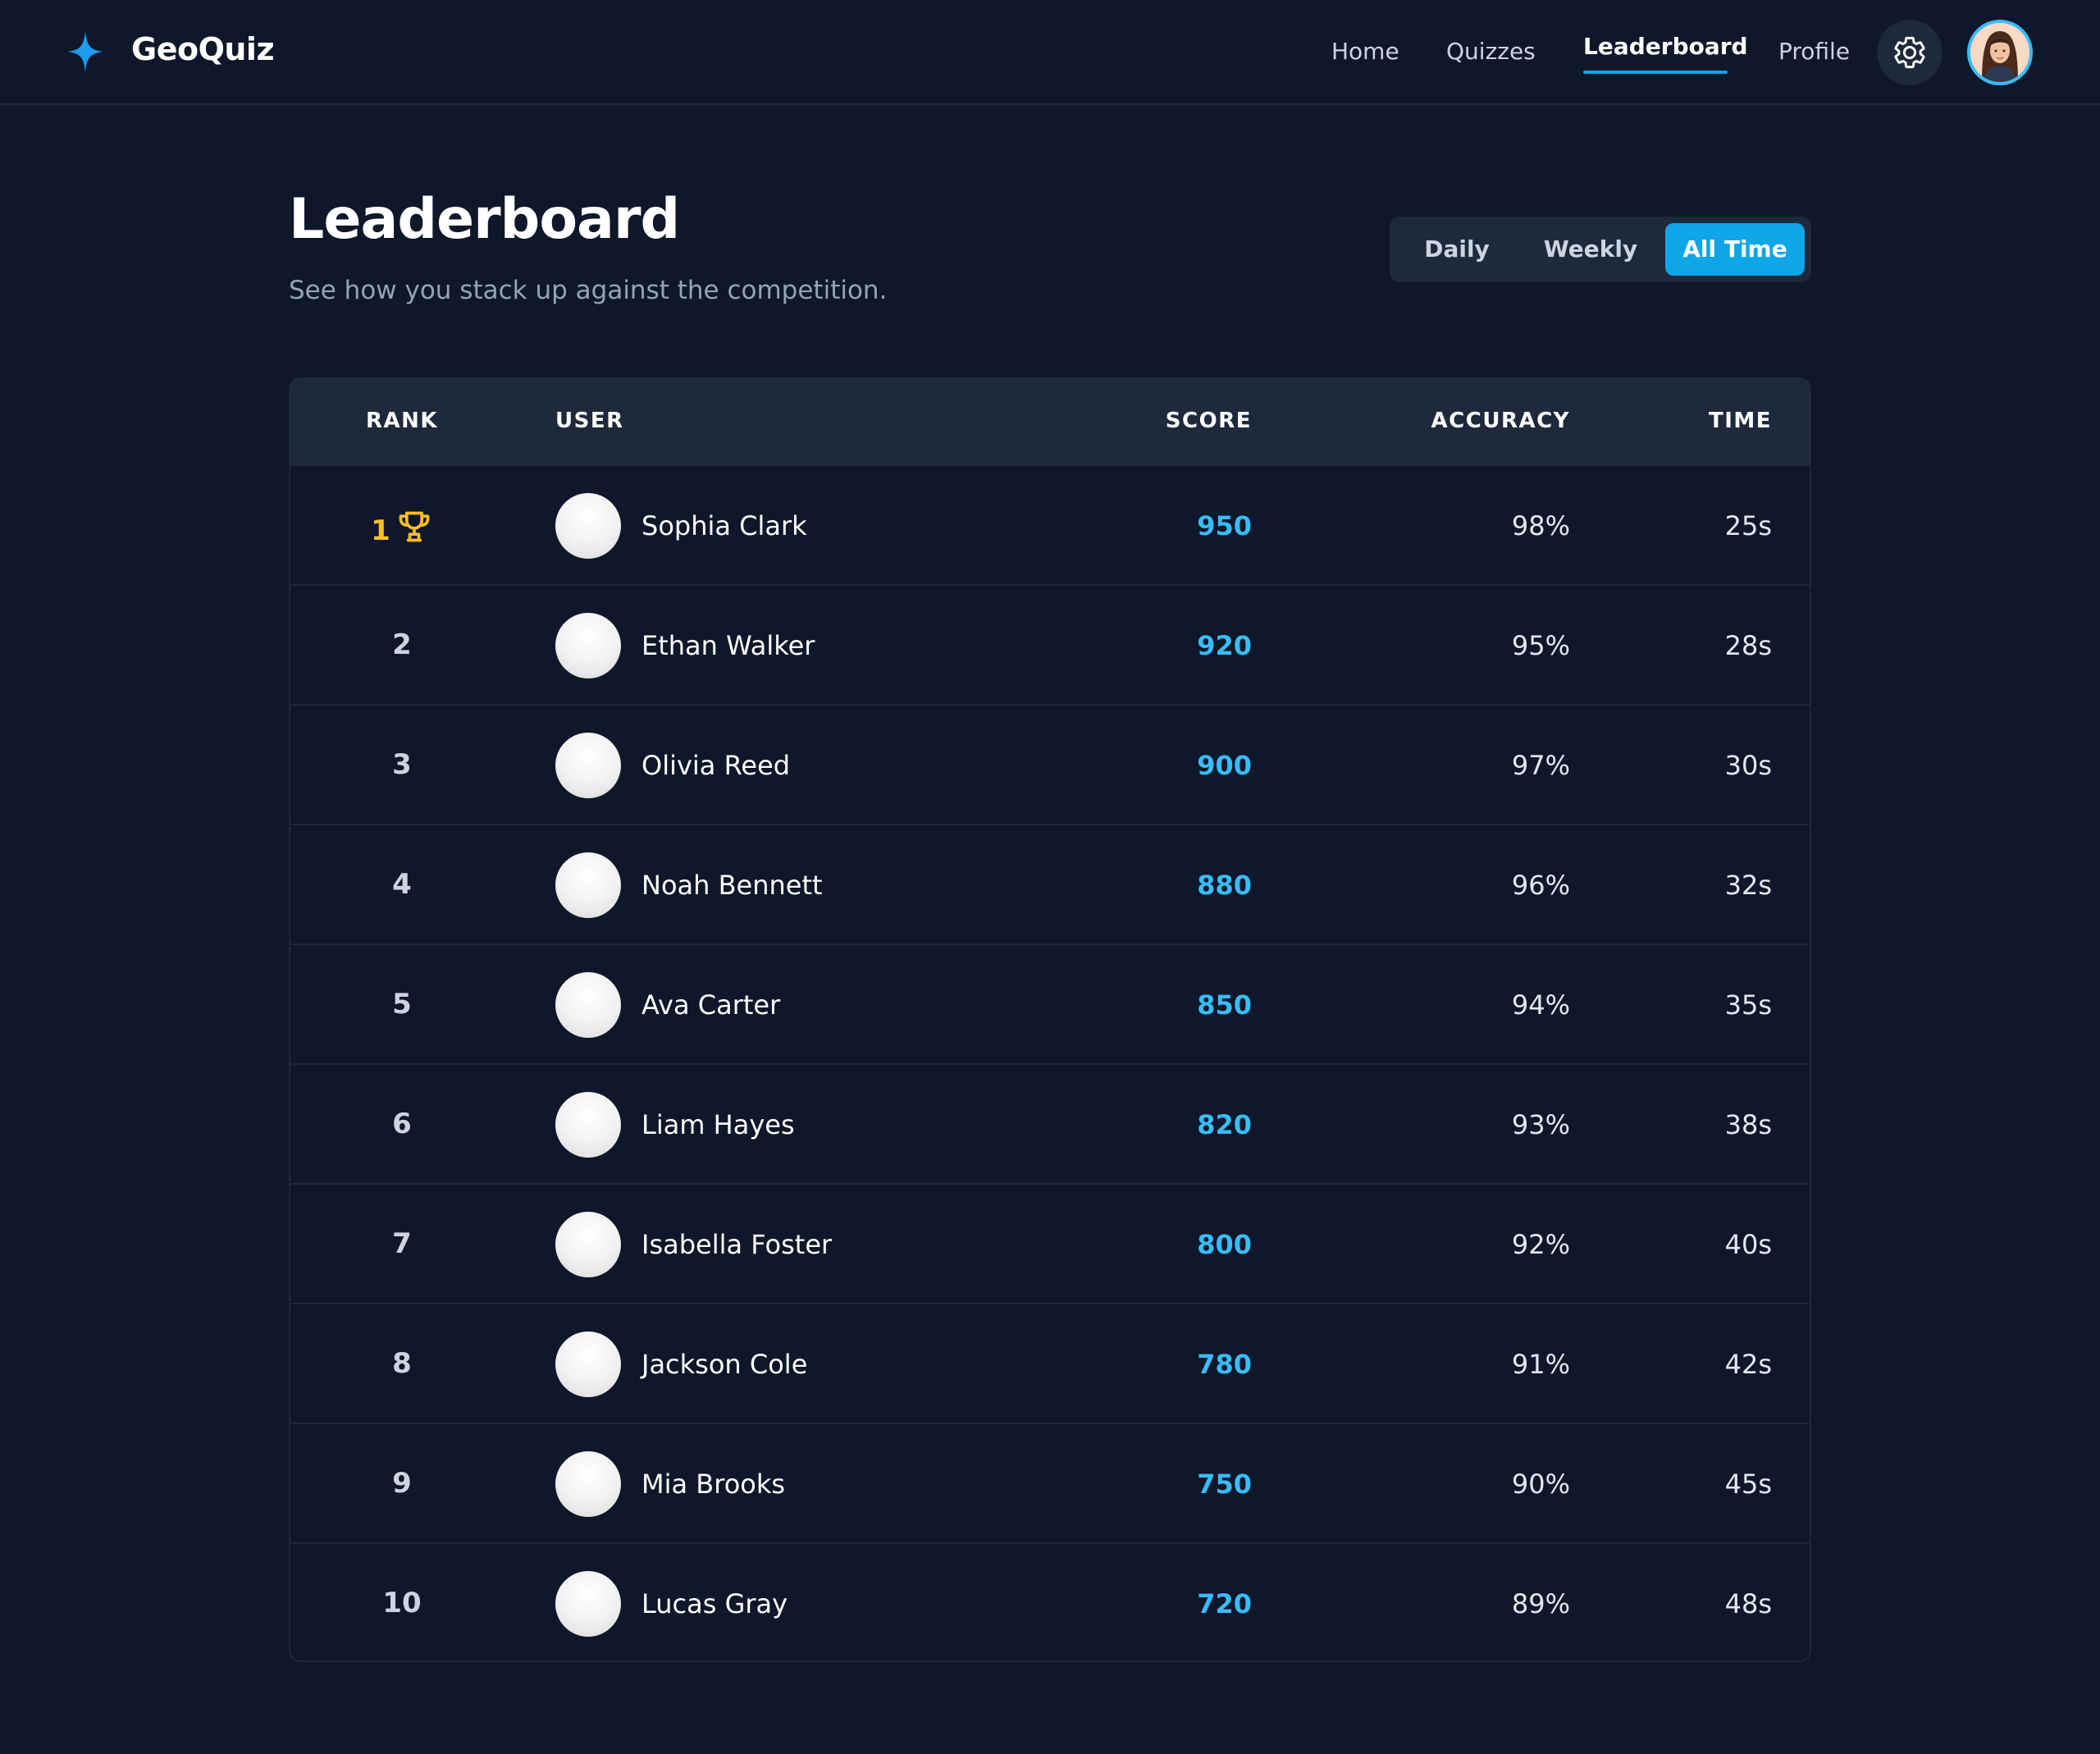 The width and height of the screenshot is (2100, 1754). What do you see at coordinates (1457, 249) in the screenshot?
I see `filter-daily: Daily` at bounding box center [1457, 249].